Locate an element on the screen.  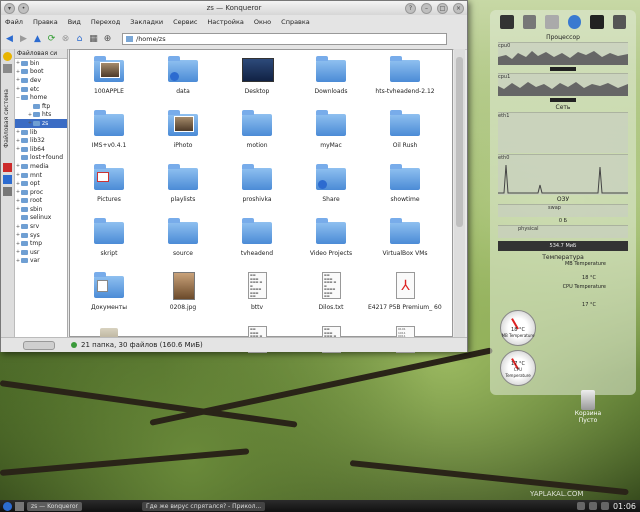
services-icon is located at coordinates (7, 191).